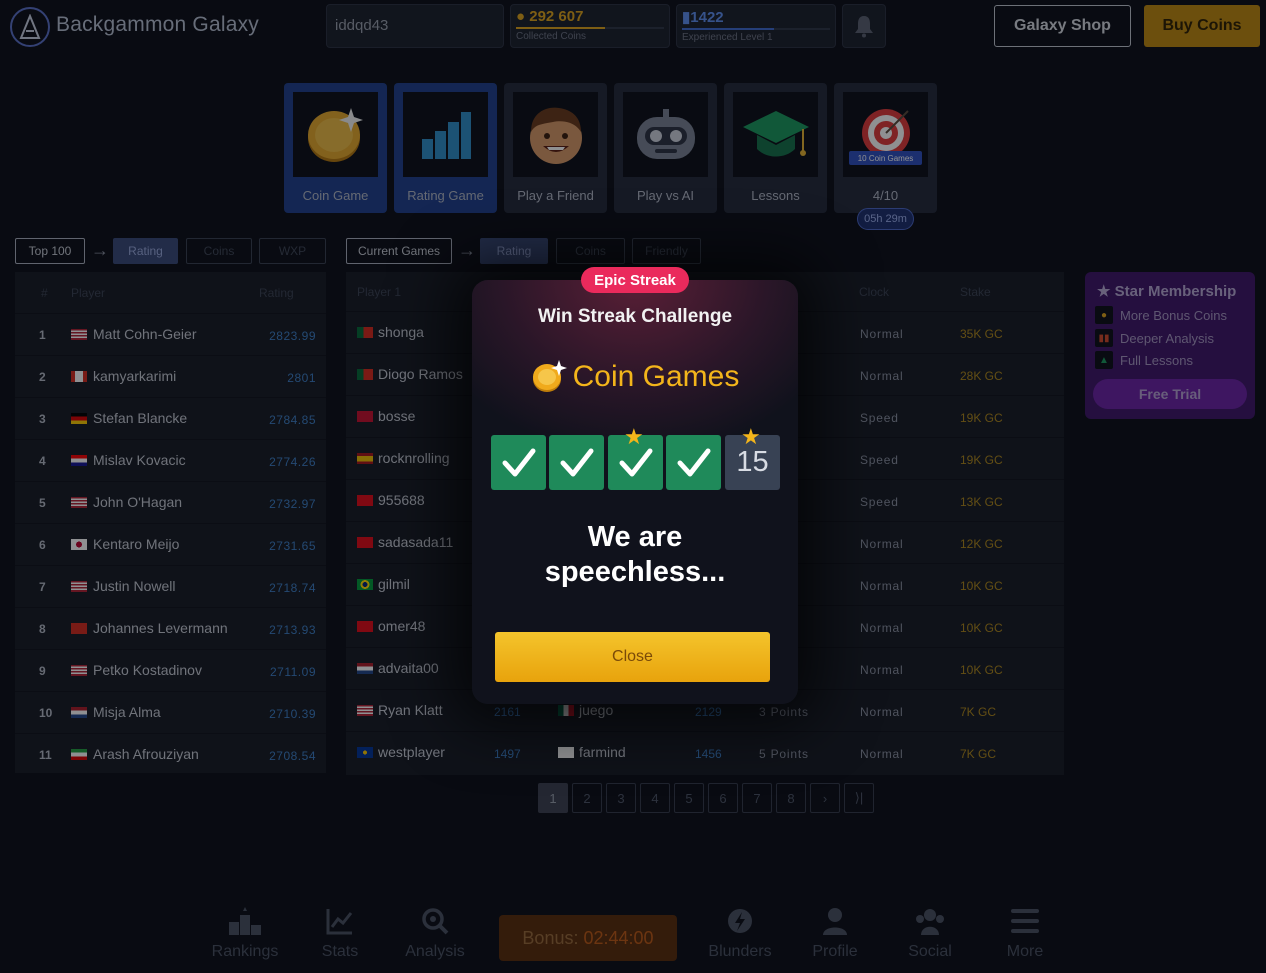 The image size is (1266, 973). Describe the element at coordinates (635, 280) in the screenshot. I see `epic-streak-badge: Epic Streak` at that location.